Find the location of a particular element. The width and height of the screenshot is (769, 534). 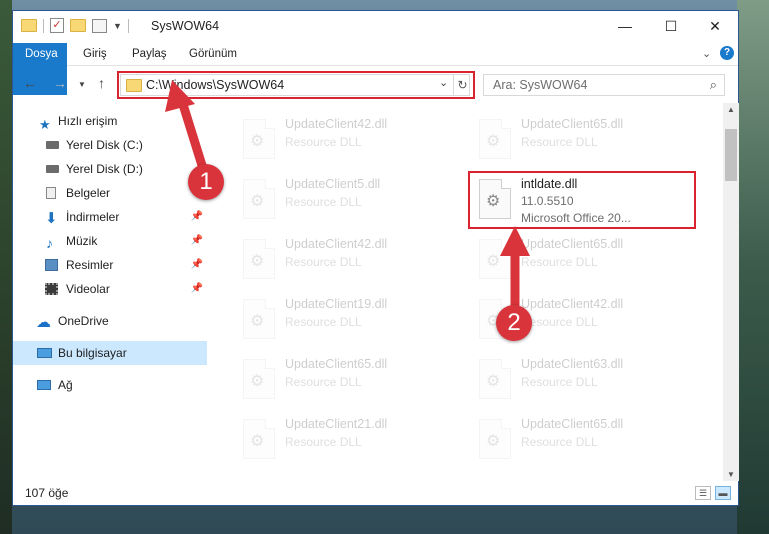

cloud-icon: ☁ is located at coordinates (43, 322).